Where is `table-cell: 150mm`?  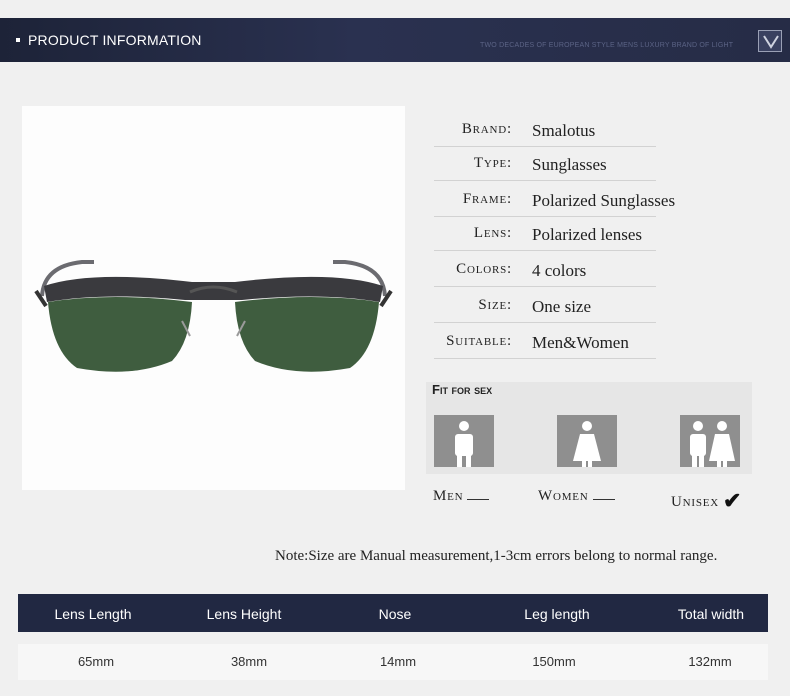 table-cell: 150mm is located at coordinates (554, 661).